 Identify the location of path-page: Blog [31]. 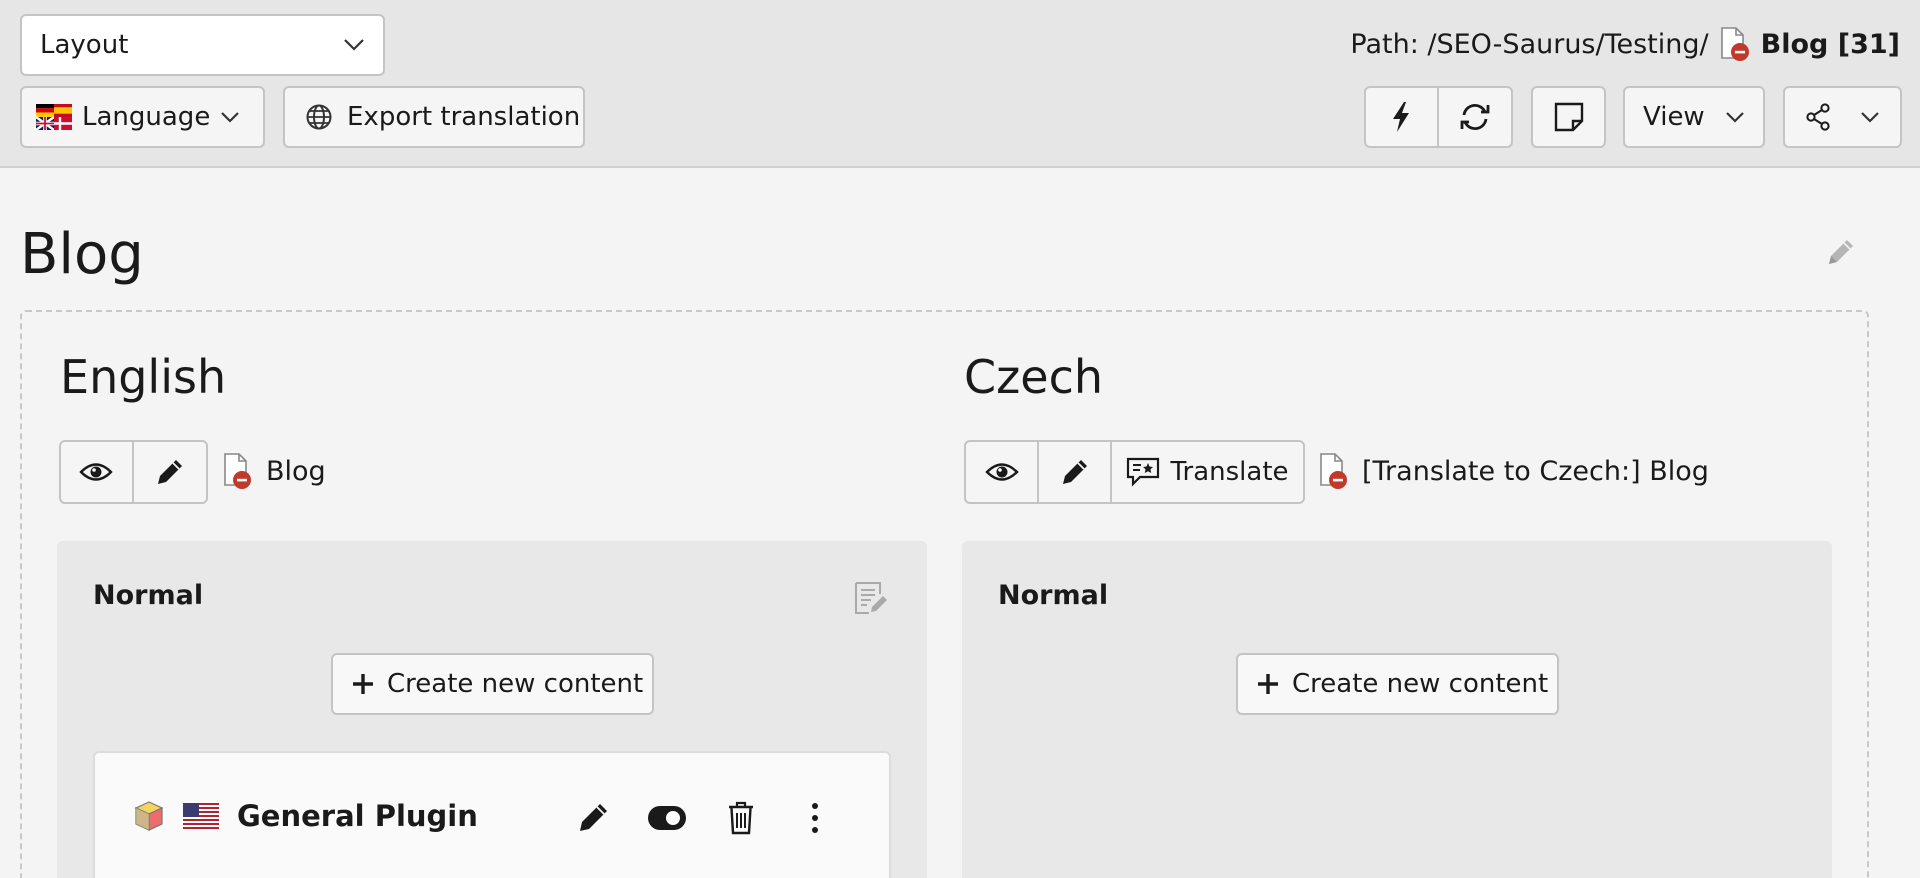
(1830, 44).